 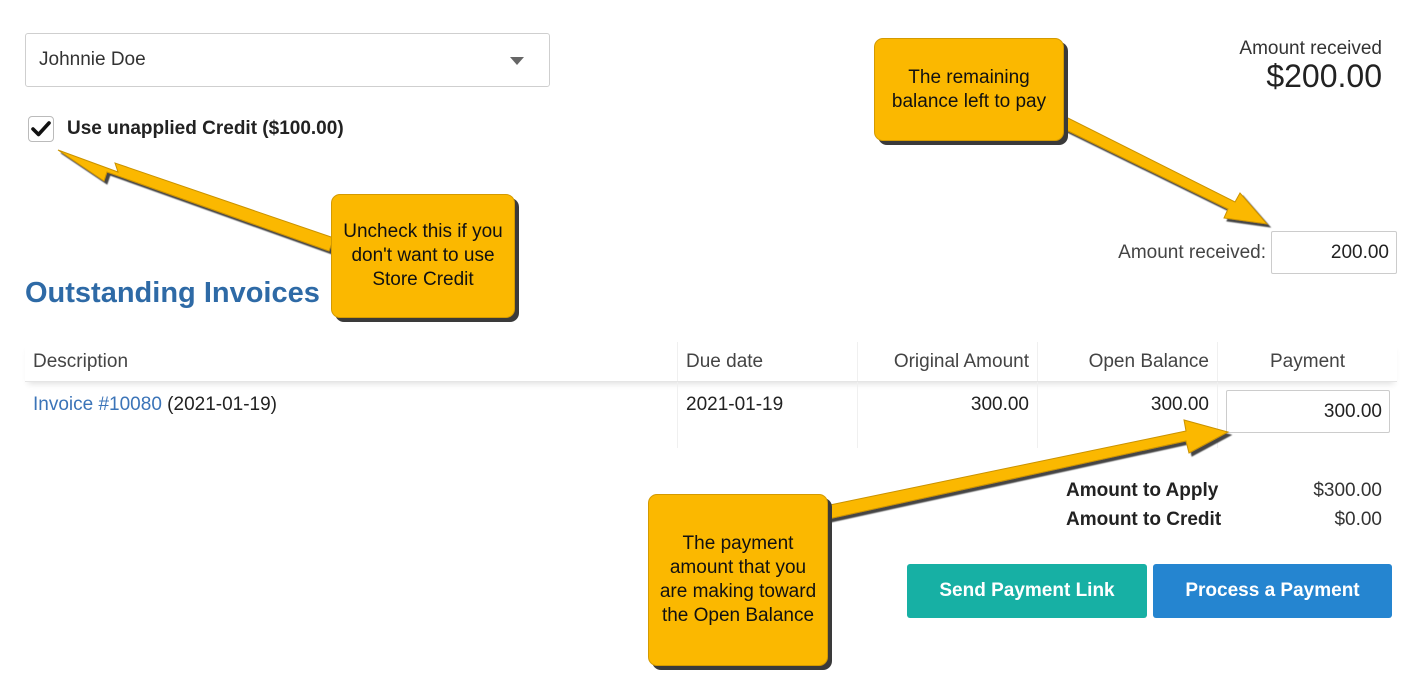 I want to click on header-payment: Payment, so click(x=1307, y=361).